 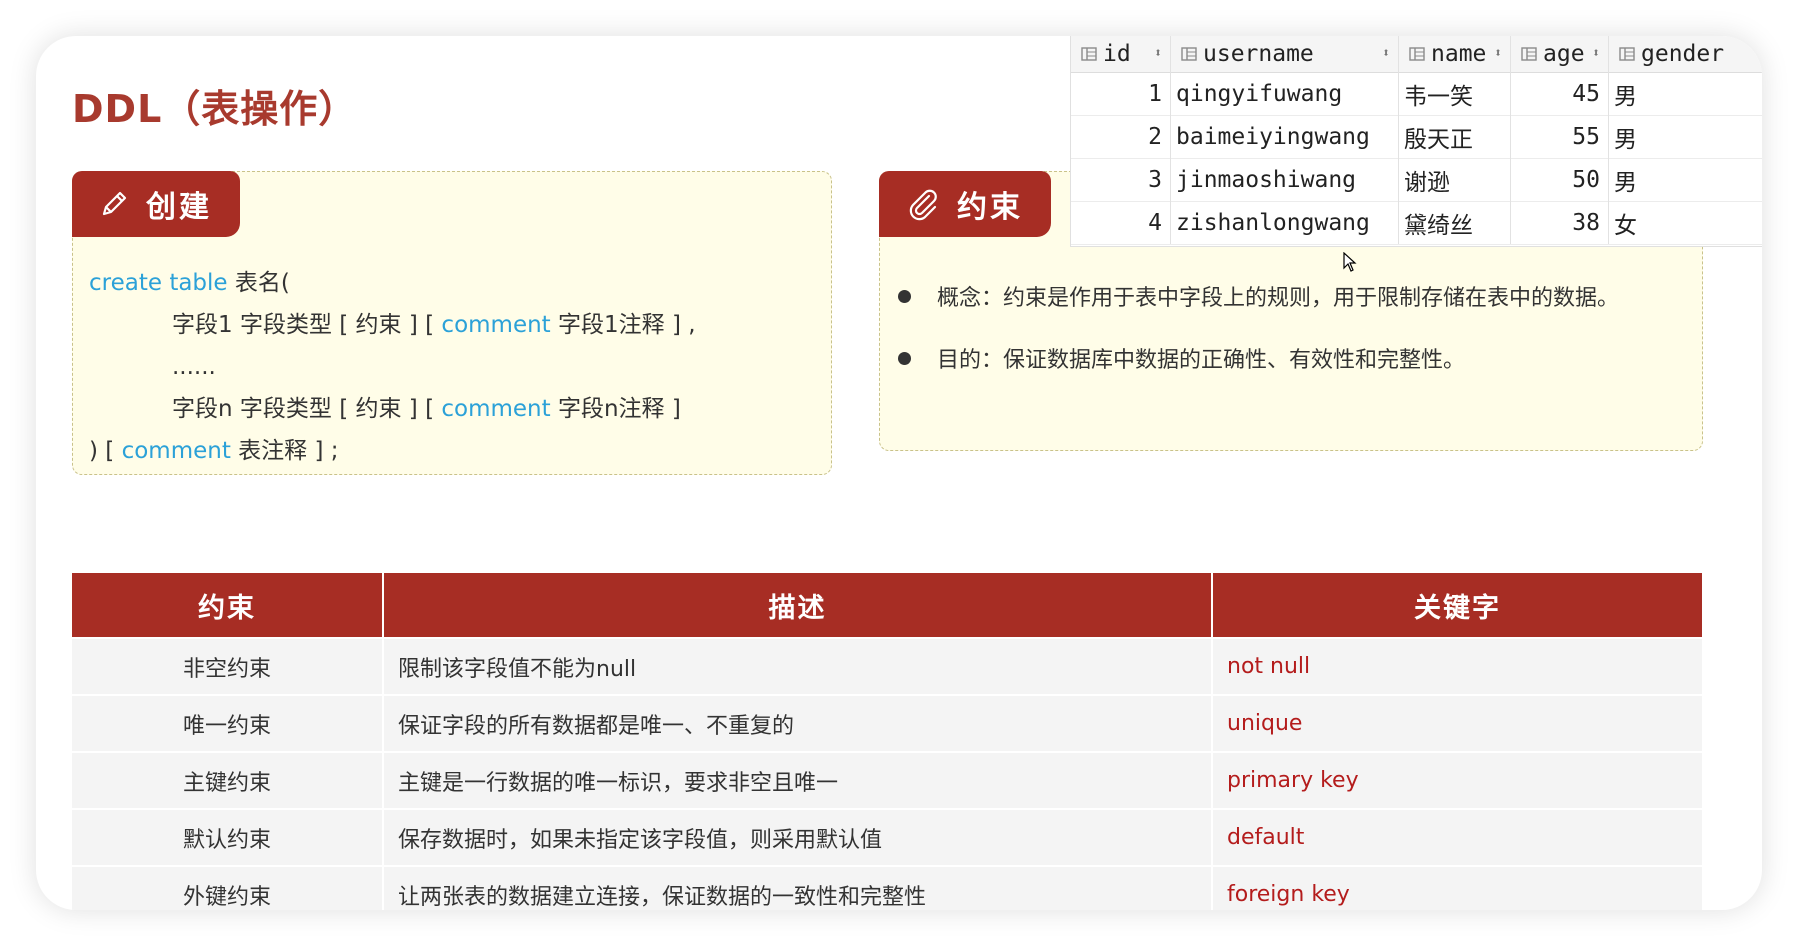 What do you see at coordinates (798, 666) in the screenshot?
I see `constraint-desc: 限制该字段值不能为null` at bounding box center [798, 666].